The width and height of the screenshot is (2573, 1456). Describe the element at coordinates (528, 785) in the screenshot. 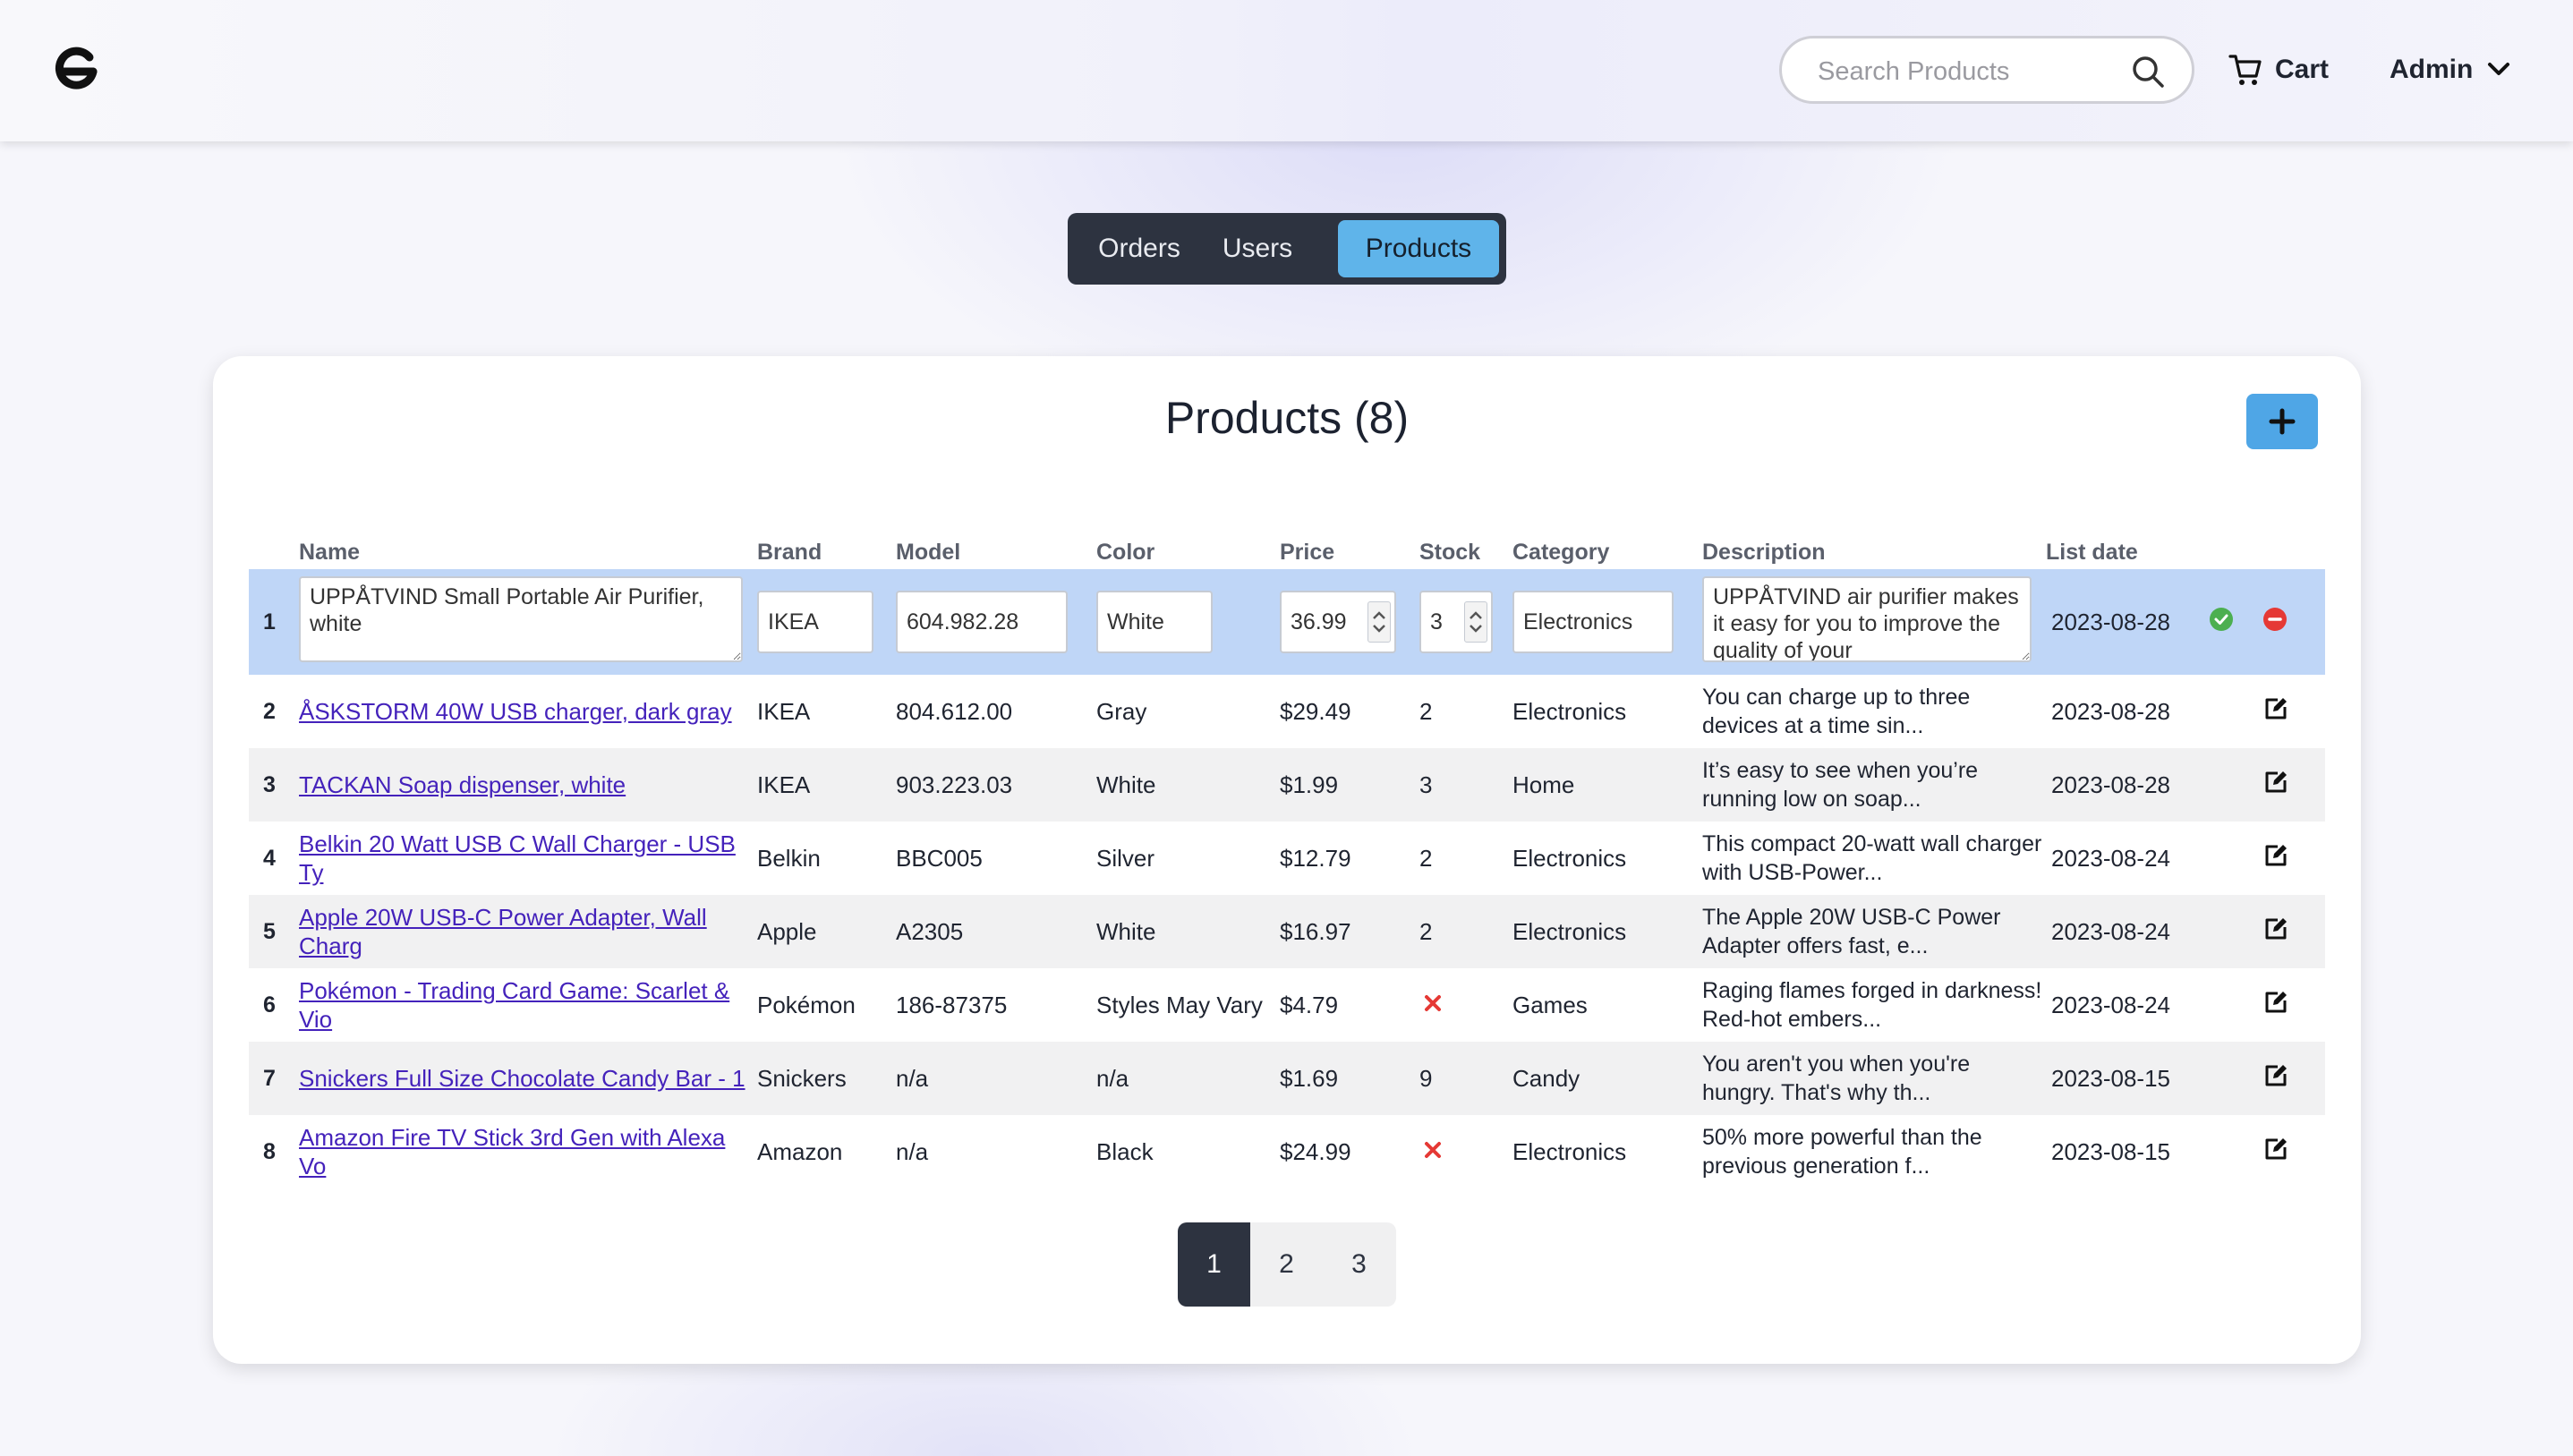

I see `product-link: TACKAN Soap dispenser, white` at that location.